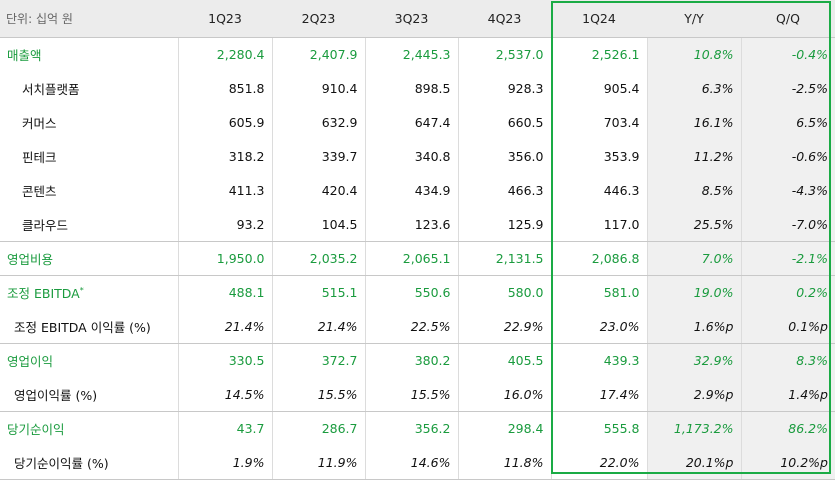 The image size is (835, 480). I want to click on table-cell: 8.5%, so click(693, 190).